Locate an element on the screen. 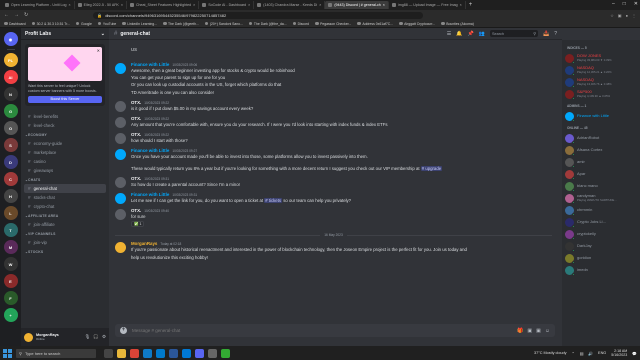 The width and height of the screenshot is (640, 360). channel-item-crypto-chat: # crypto-chat is located at coordinates (65, 206).